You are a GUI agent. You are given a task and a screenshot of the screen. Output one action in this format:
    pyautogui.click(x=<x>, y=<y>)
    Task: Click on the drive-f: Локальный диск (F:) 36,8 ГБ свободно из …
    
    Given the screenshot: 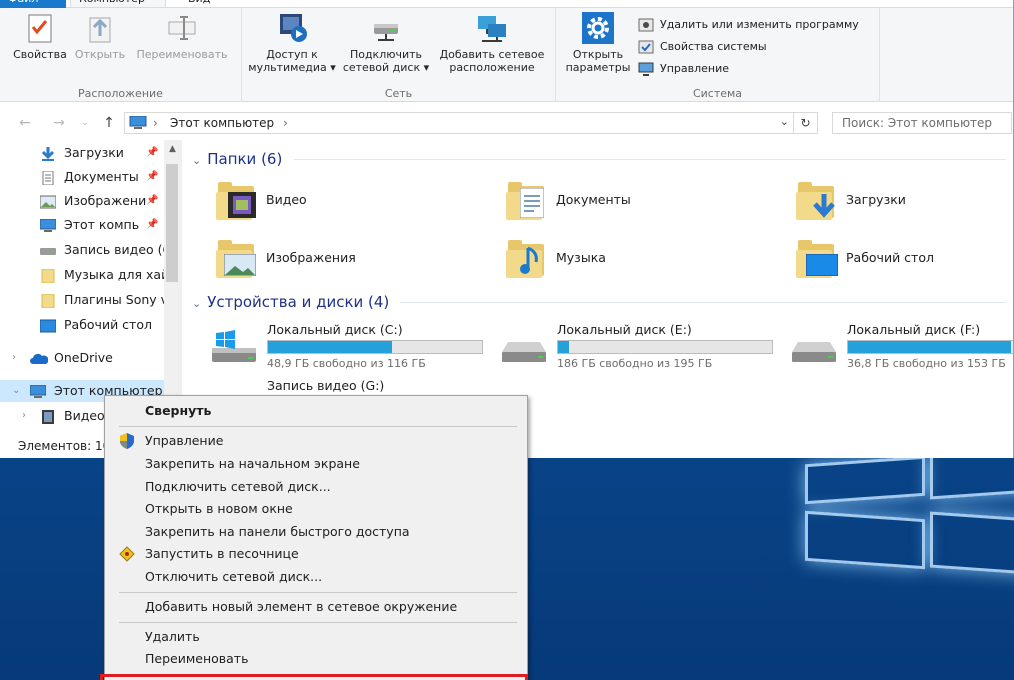 What is the action you would take?
    pyautogui.click(x=901, y=347)
    